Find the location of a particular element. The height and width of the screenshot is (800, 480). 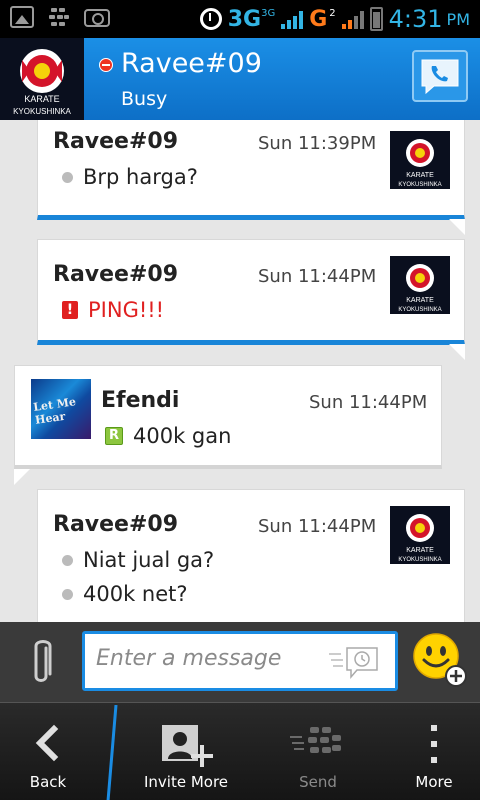

message-text: PING!!! is located at coordinates (126, 310).